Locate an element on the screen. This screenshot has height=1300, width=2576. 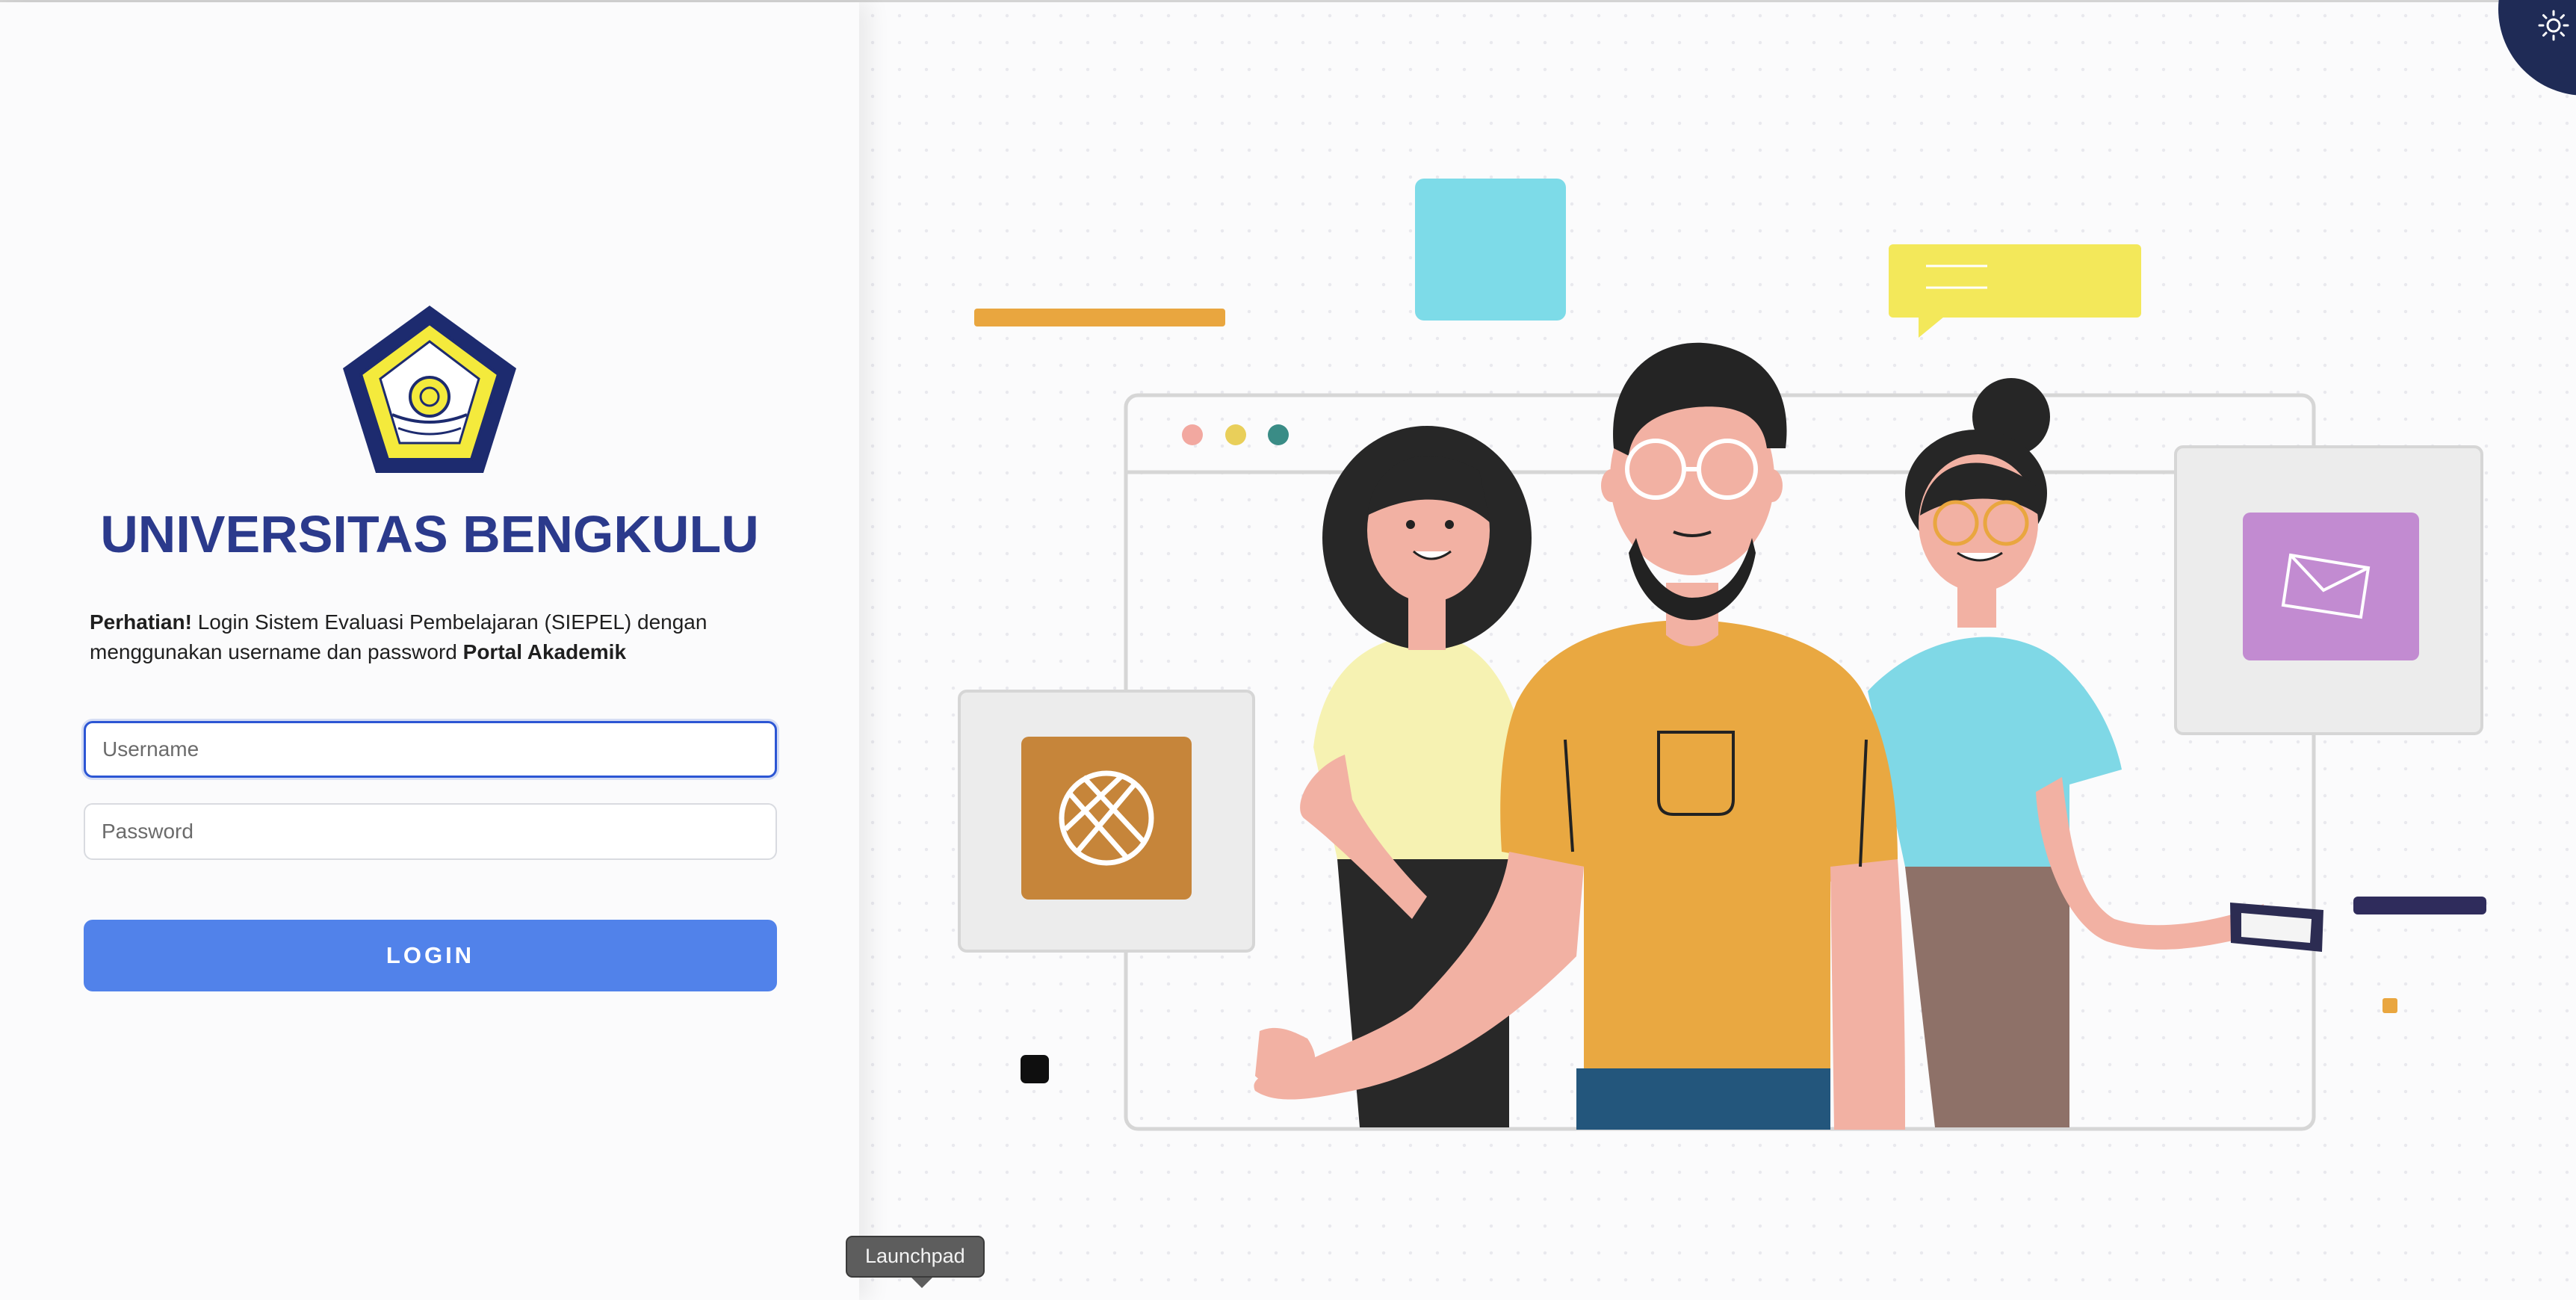
orange-bar-decoration is located at coordinates (1099, 317).